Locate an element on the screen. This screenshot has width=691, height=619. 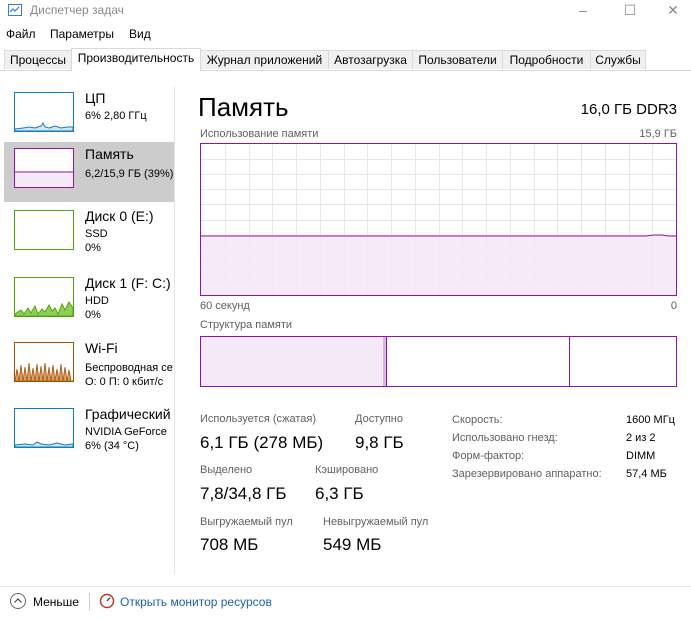
committed-label: Выделено is located at coordinates (226, 470).